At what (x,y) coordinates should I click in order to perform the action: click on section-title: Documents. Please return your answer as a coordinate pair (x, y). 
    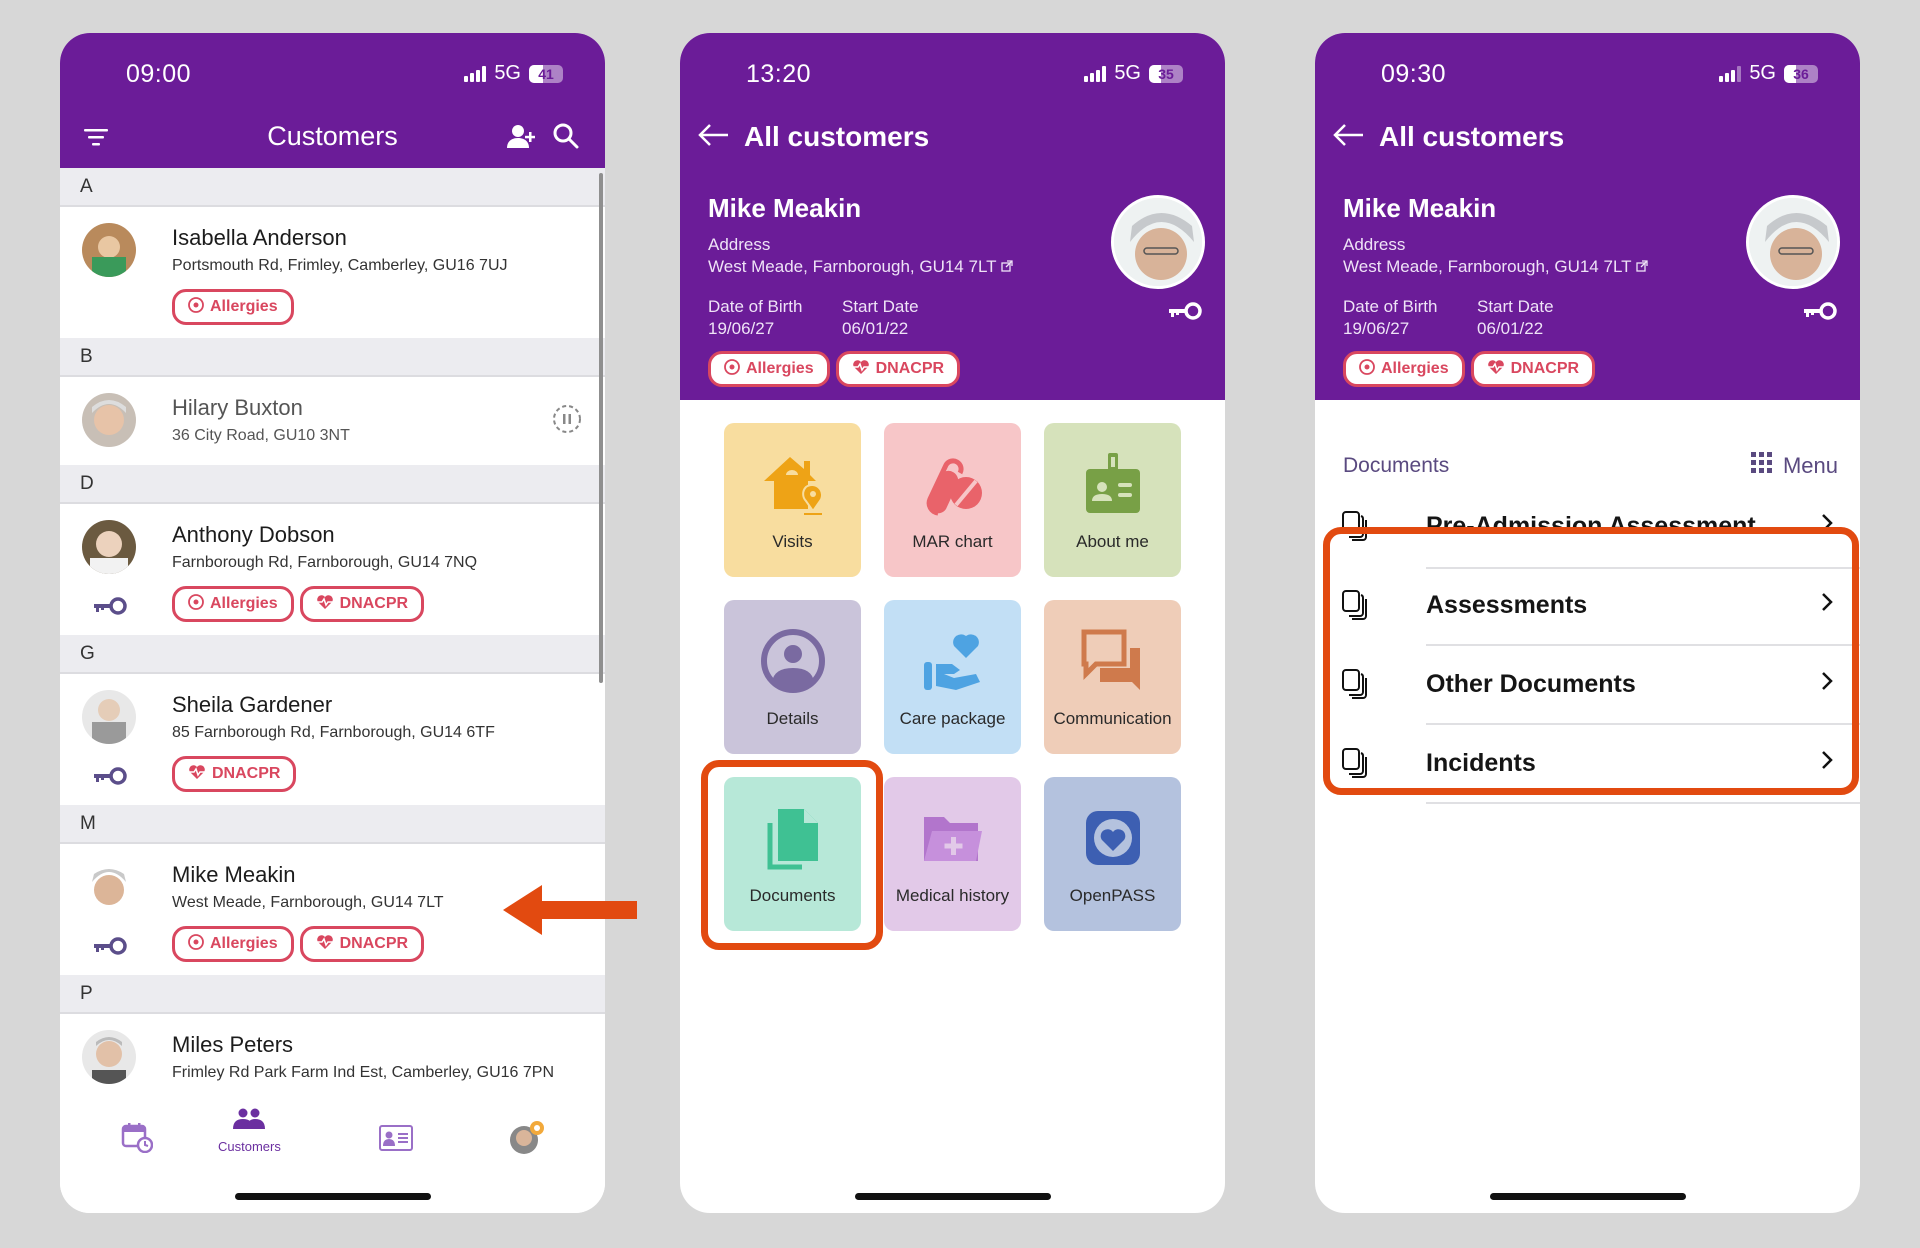
    Looking at the image, I should click on (1396, 465).